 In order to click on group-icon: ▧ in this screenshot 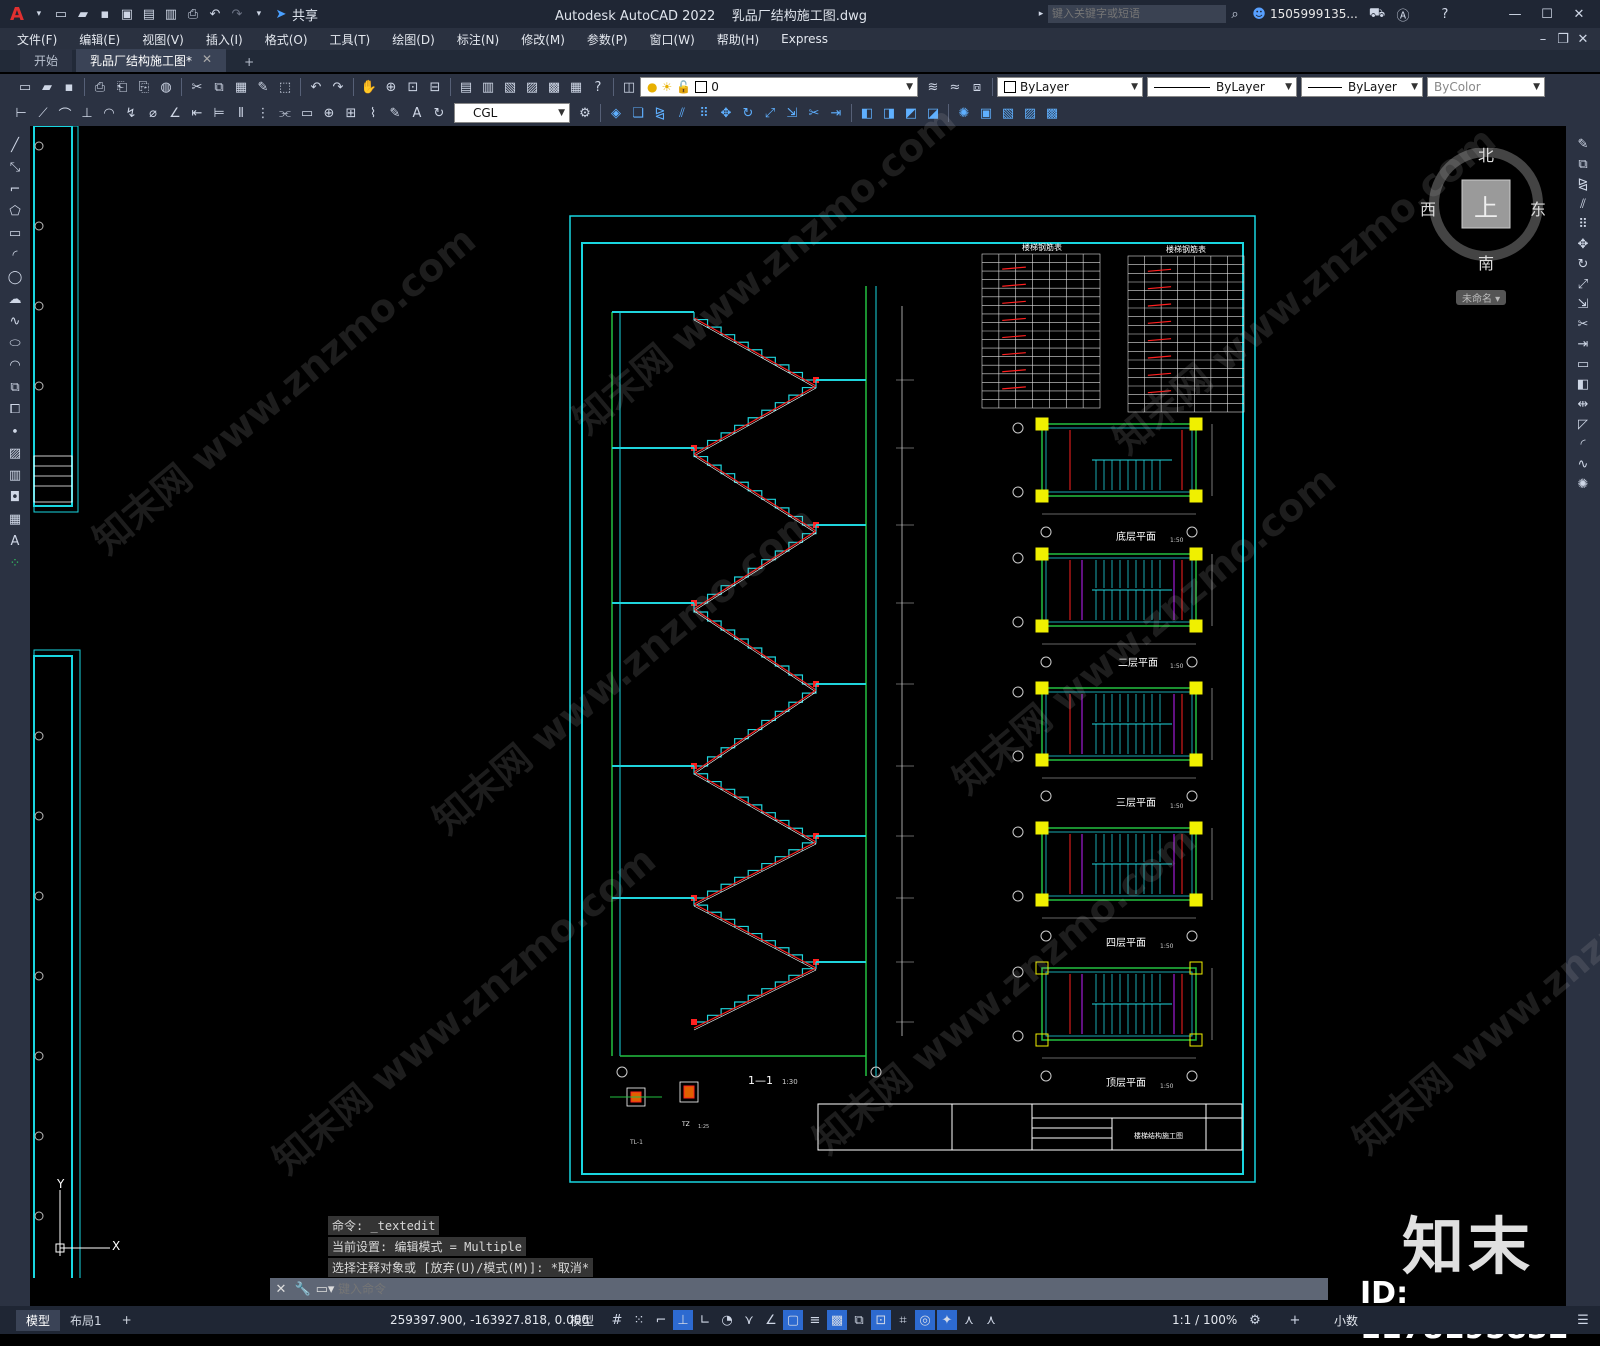, I will do `click(1008, 113)`.